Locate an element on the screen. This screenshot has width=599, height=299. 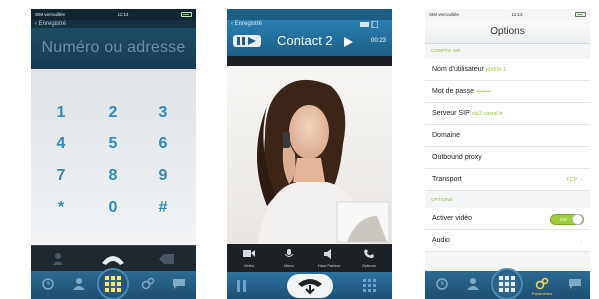
password-label: Mot de passe is located at coordinates (453, 91).